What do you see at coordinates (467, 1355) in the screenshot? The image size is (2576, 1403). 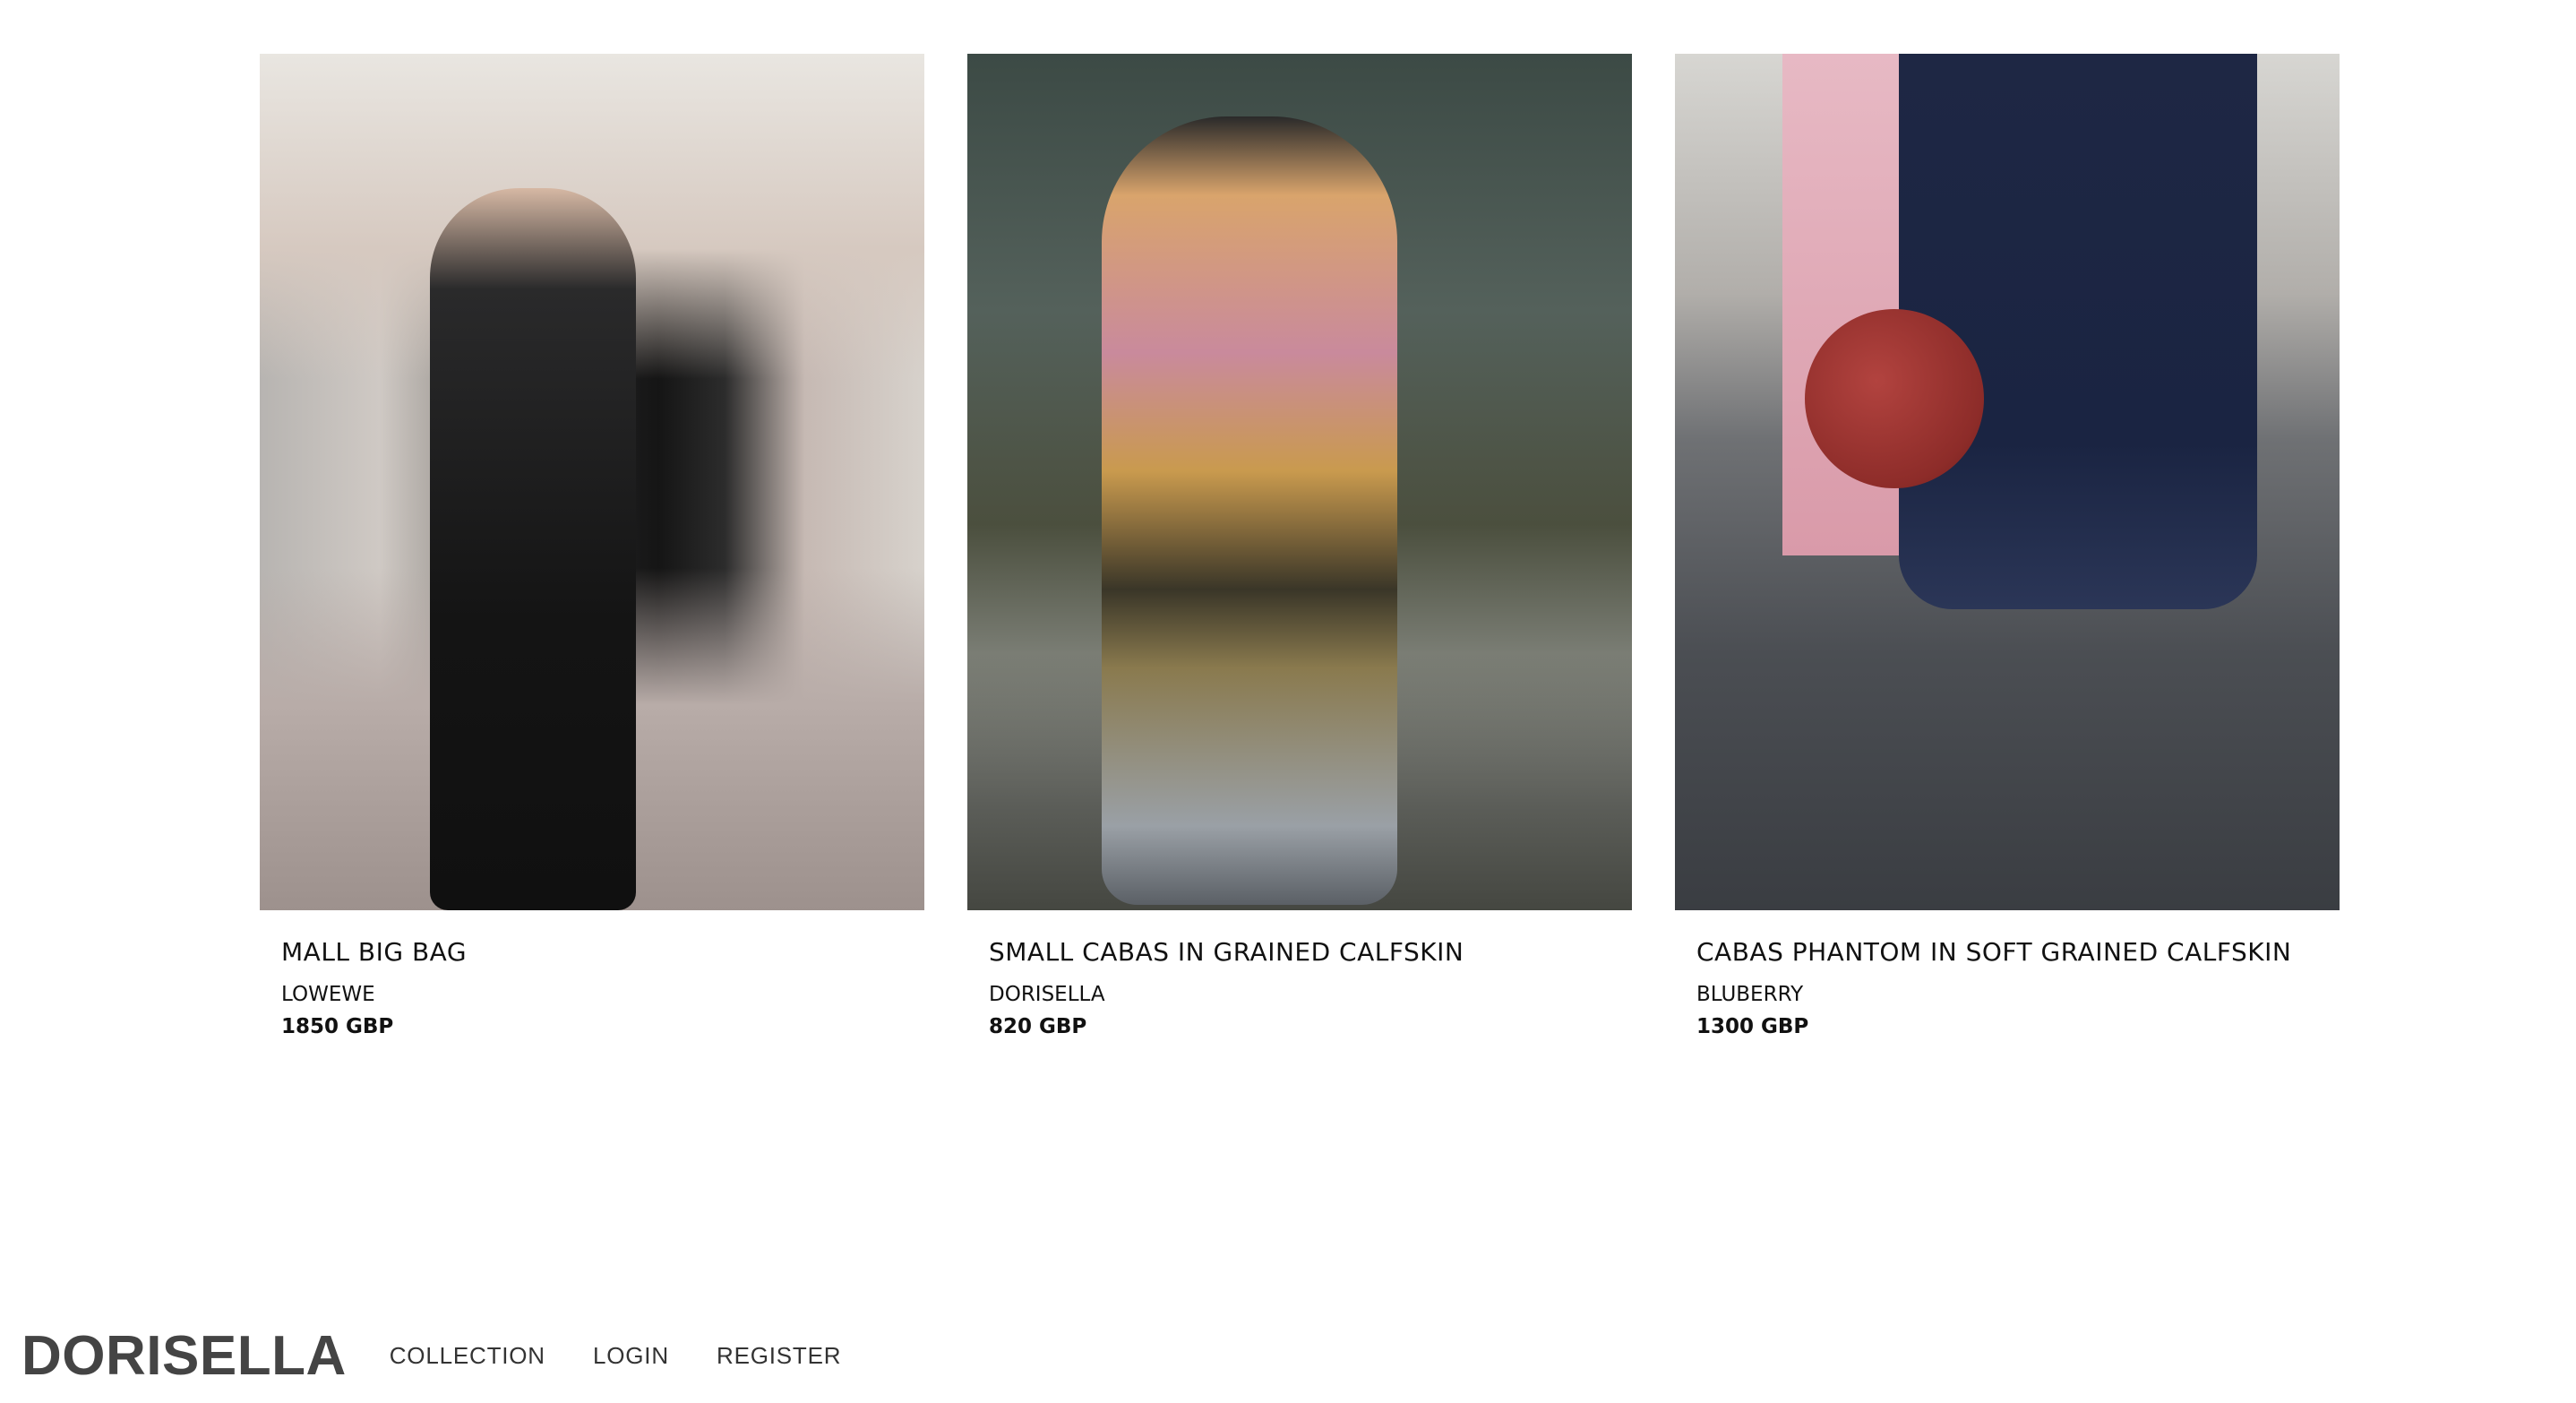 I see `nav-collection-link: COLLECTION` at bounding box center [467, 1355].